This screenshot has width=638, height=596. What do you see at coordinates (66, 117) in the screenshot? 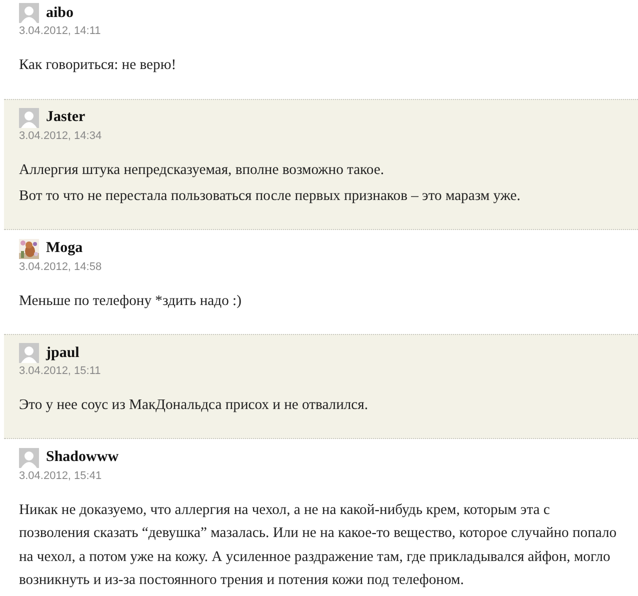
I see `author-name: Jaster` at bounding box center [66, 117].